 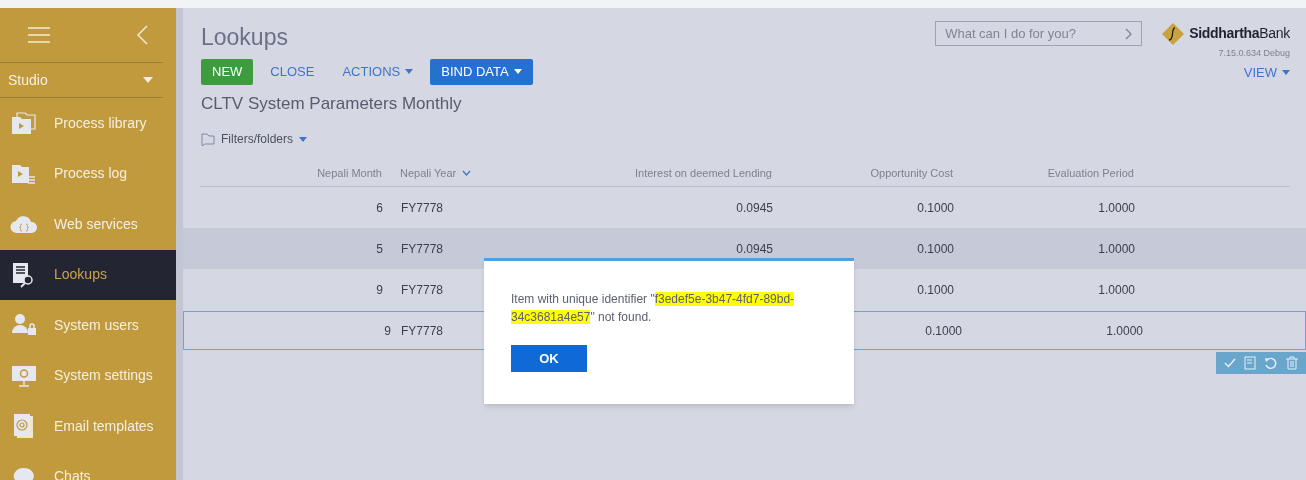 I want to click on view-button: VIEW, so click(x=1266, y=73).